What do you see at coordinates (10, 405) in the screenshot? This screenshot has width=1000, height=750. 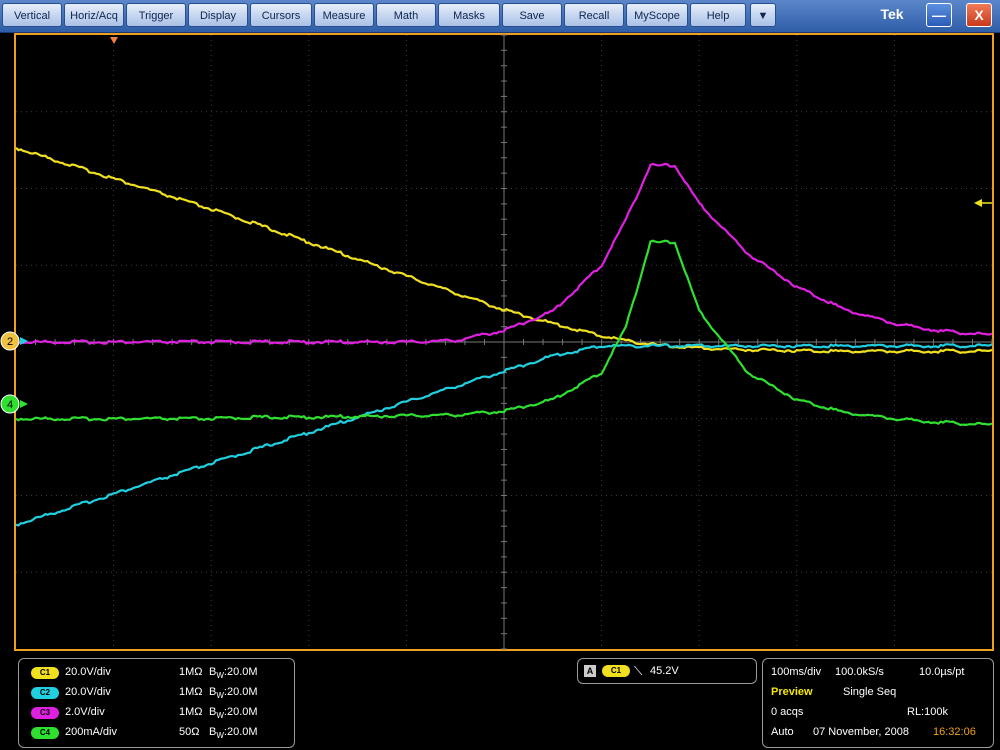 I see `ch4-marker-label: 4` at bounding box center [10, 405].